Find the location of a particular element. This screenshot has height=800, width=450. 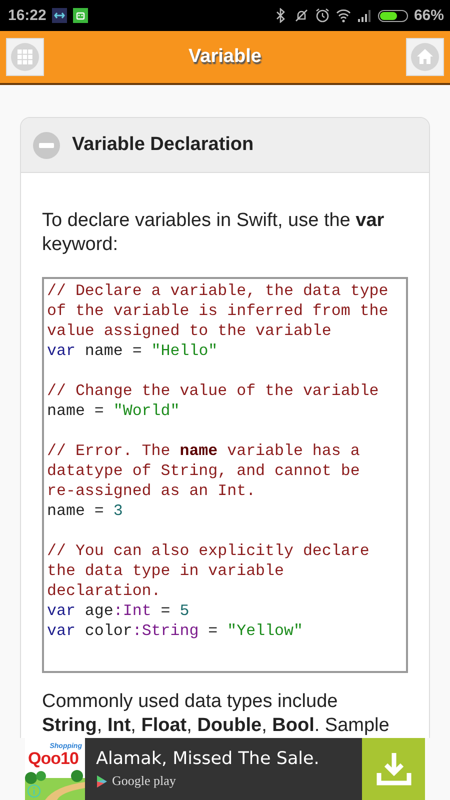

menu-grid-button is located at coordinates (25, 57).